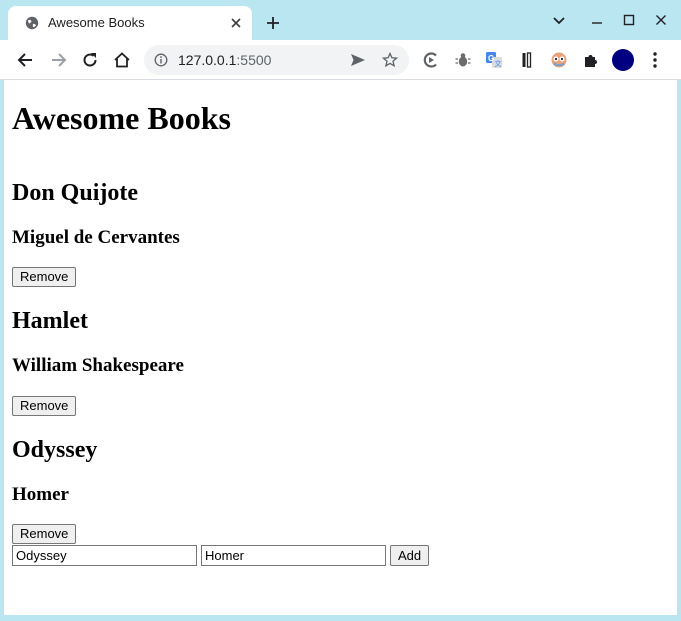 The width and height of the screenshot is (681, 621). I want to click on book-author: Homer, so click(40, 494).